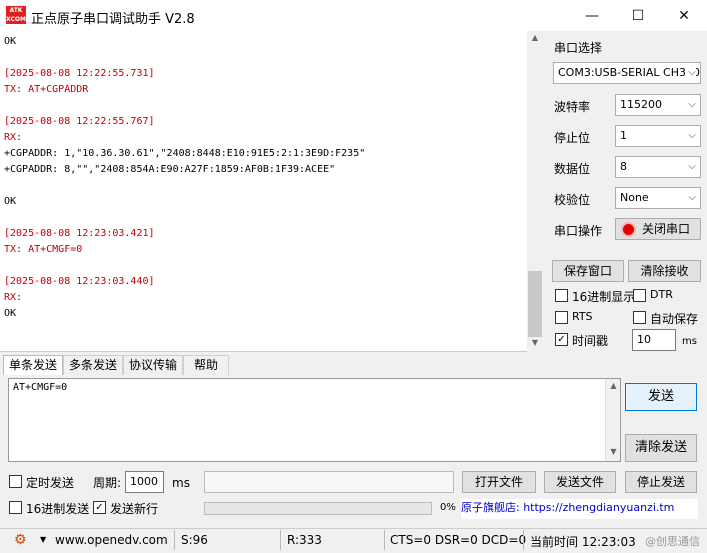 The height and width of the screenshot is (553, 707). Describe the element at coordinates (572, 169) in the screenshot. I see `databit-label: 数据位` at that location.